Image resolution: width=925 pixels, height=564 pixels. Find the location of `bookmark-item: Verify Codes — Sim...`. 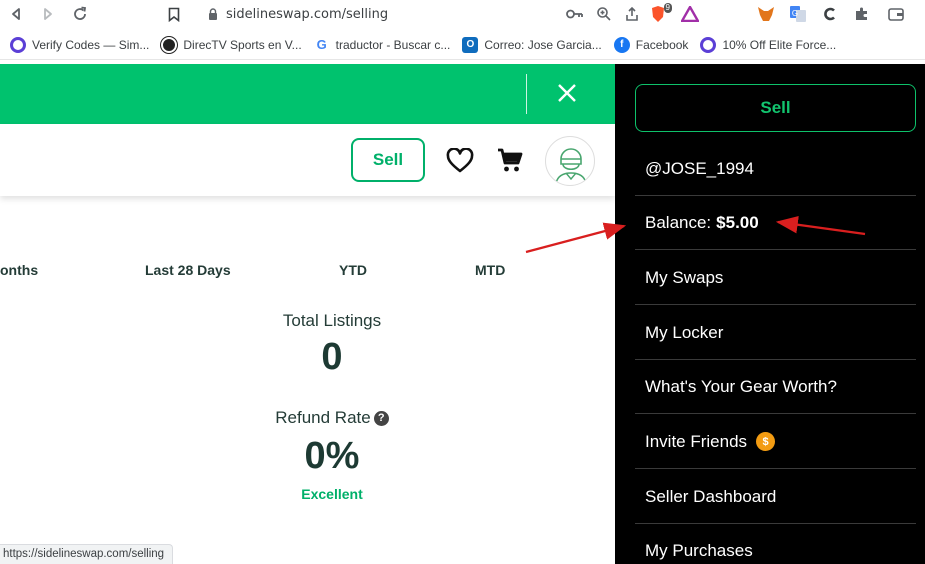

bookmark-item: Verify Codes — Sim... is located at coordinates (79, 45).